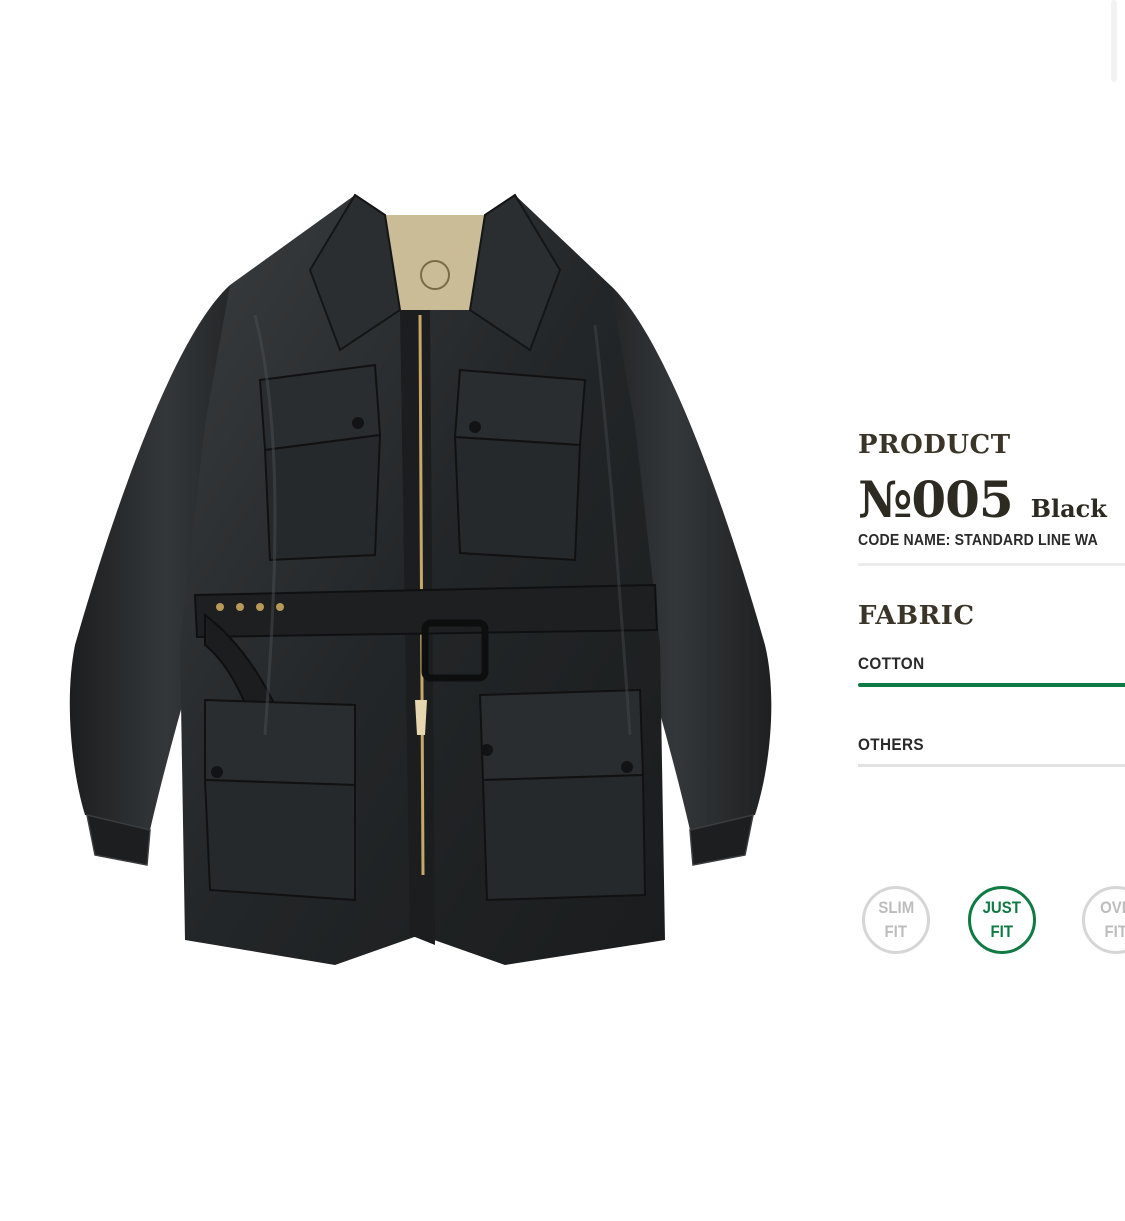 This screenshot has height=1221, width=1125. What do you see at coordinates (991, 564) in the screenshot?
I see `divider` at bounding box center [991, 564].